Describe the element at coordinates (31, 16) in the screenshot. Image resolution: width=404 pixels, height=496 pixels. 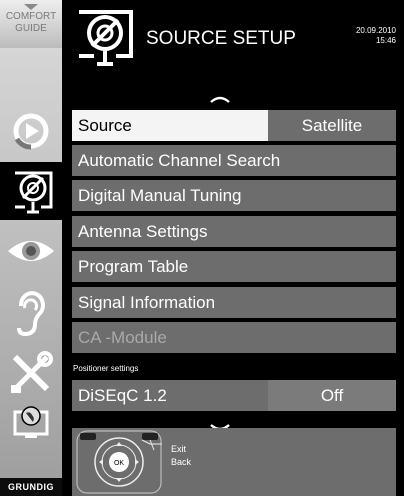
I see `comfort-guide-line-1: COMFORT` at that location.